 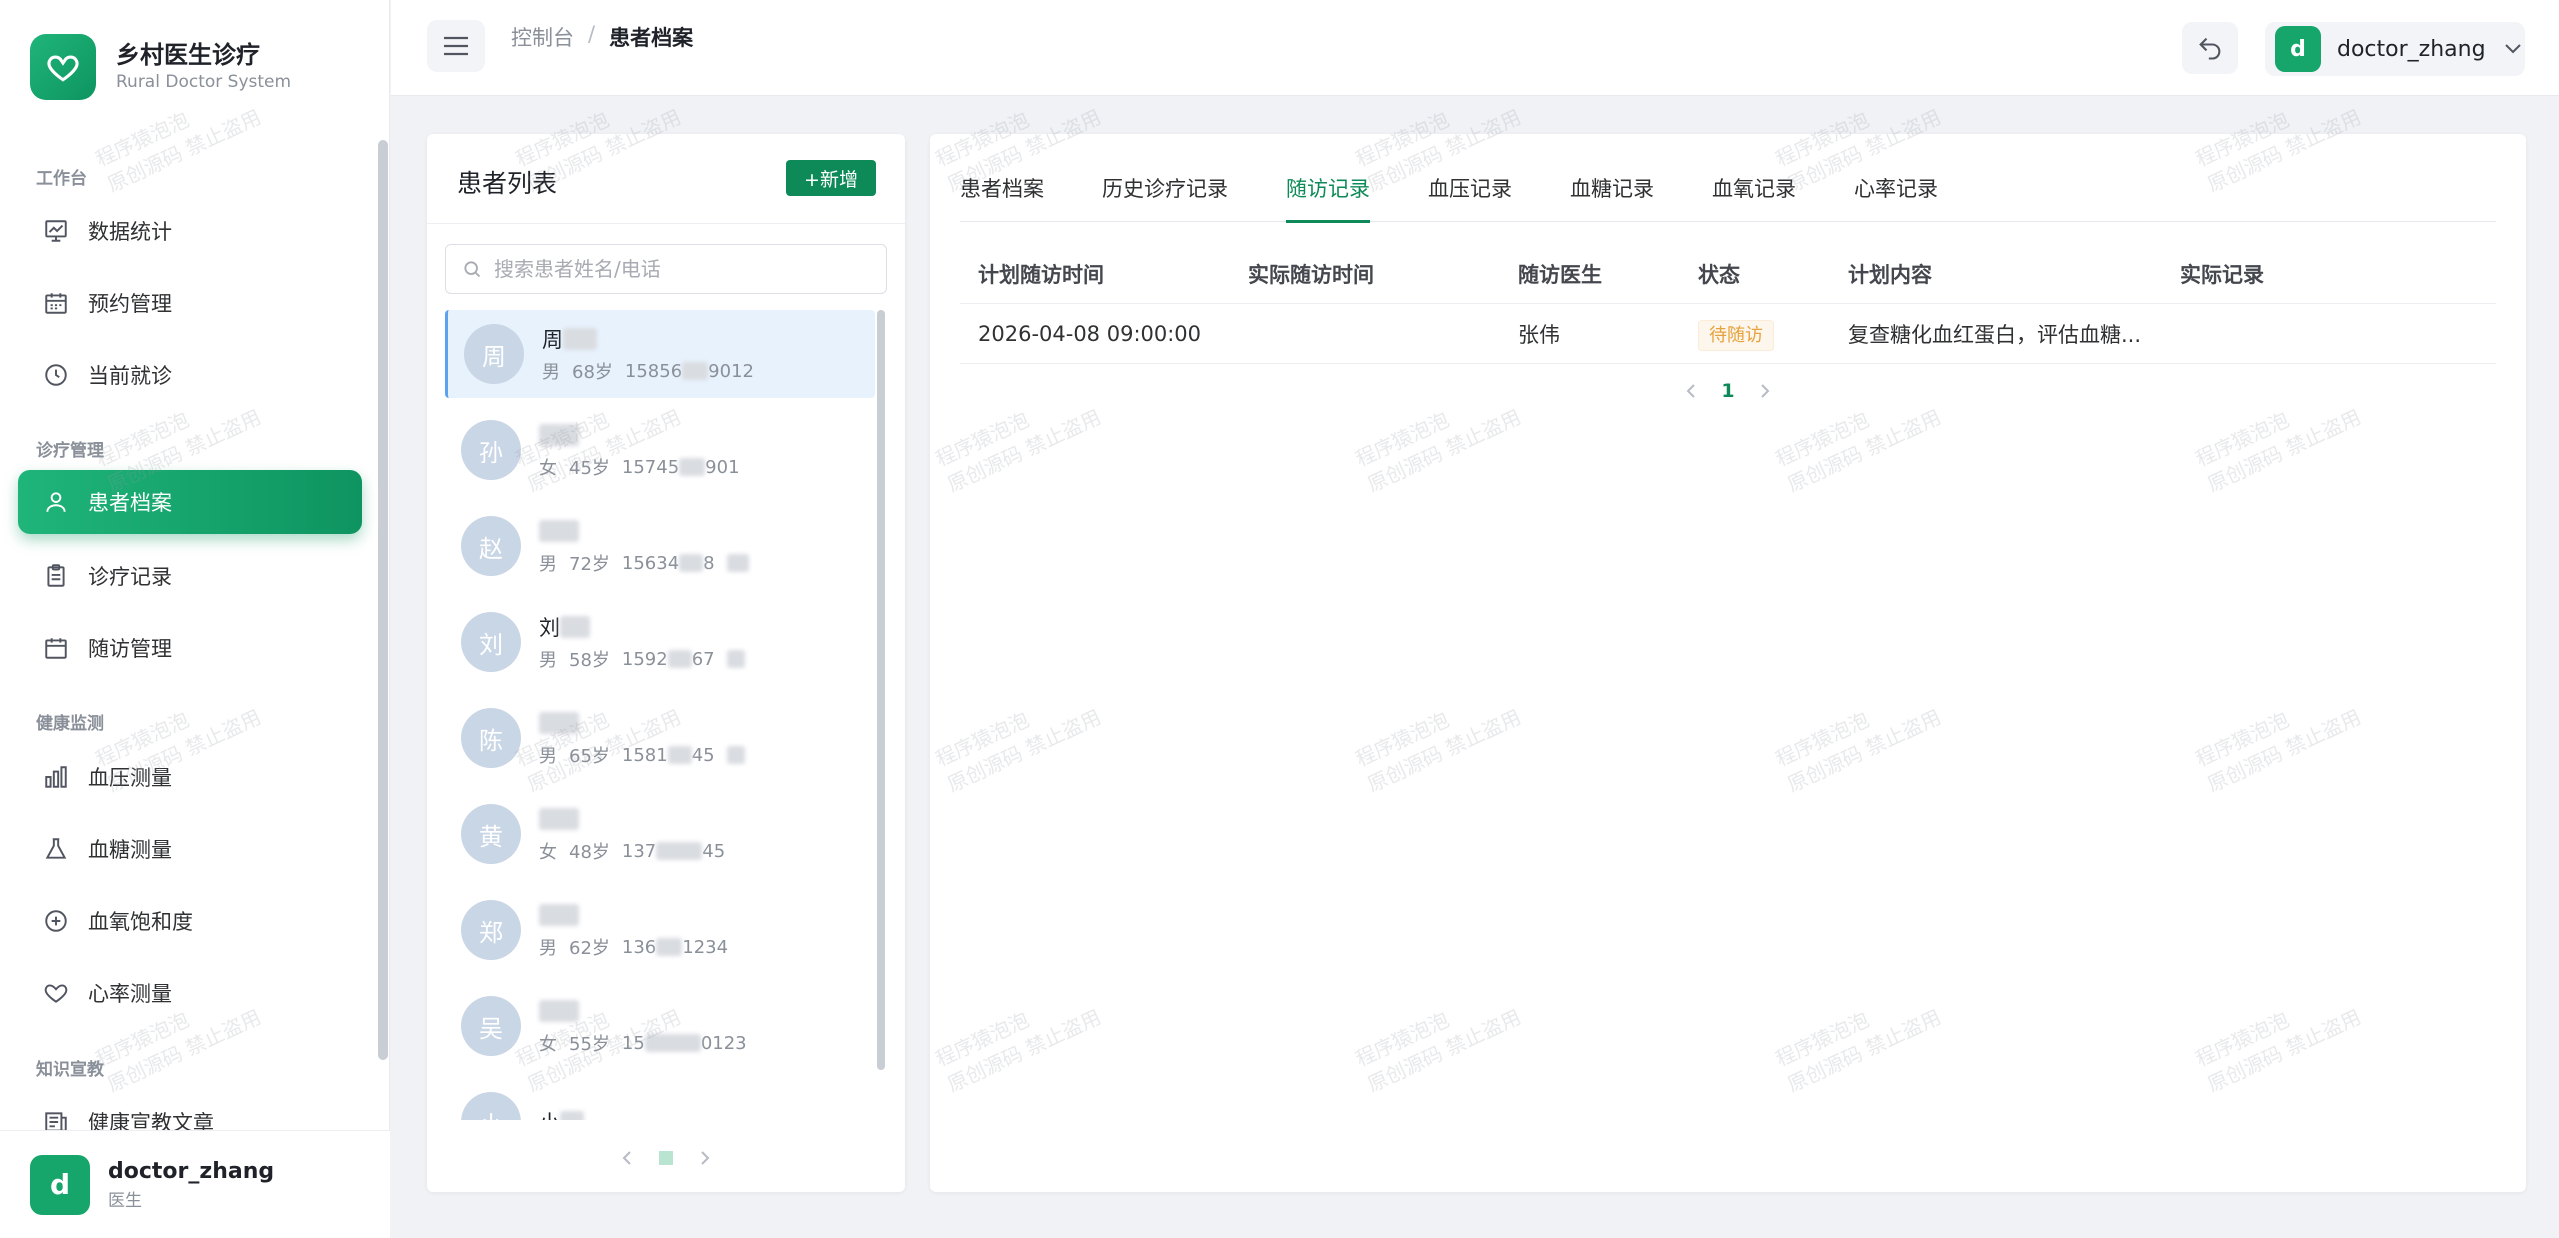 I want to click on tab-followup: 随访记录, so click(x=1328, y=196).